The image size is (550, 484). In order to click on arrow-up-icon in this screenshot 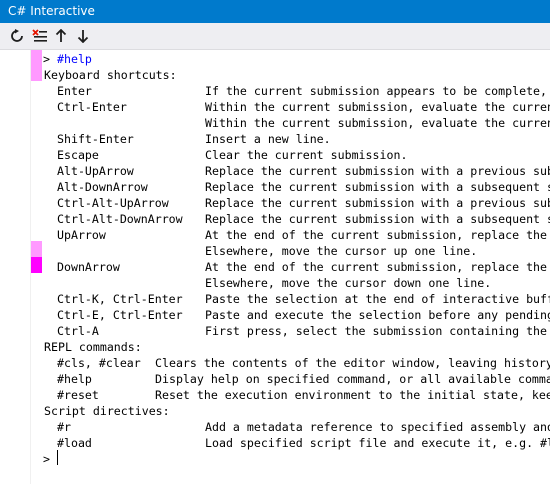, I will do `click(61, 35)`.